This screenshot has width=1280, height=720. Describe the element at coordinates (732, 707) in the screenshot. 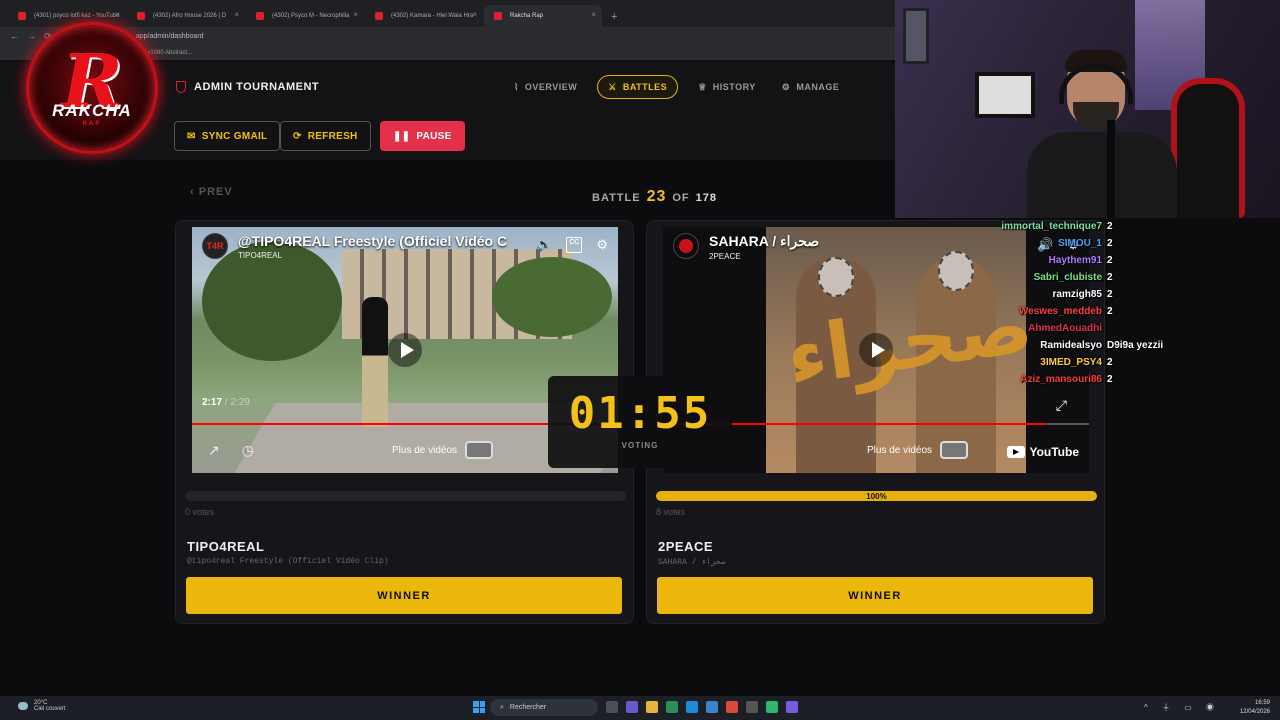

I see `chrome-icon` at that location.